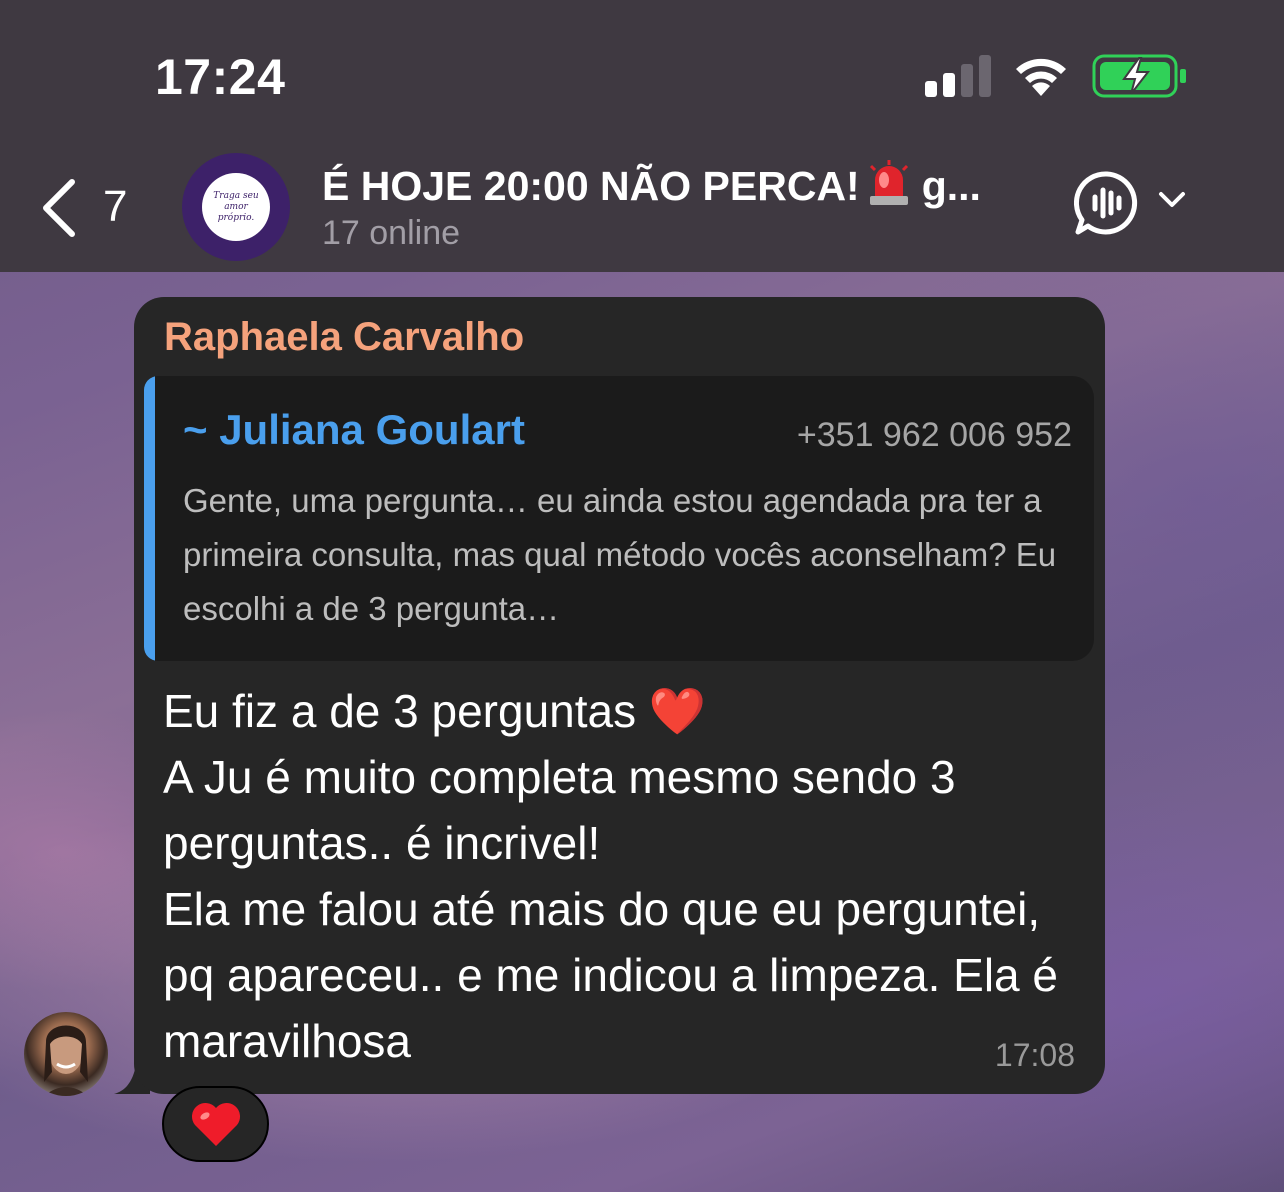 The image size is (1284, 1192). Describe the element at coordinates (58, 208) in the screenshot. I see `back-chevron-icon` at that location.